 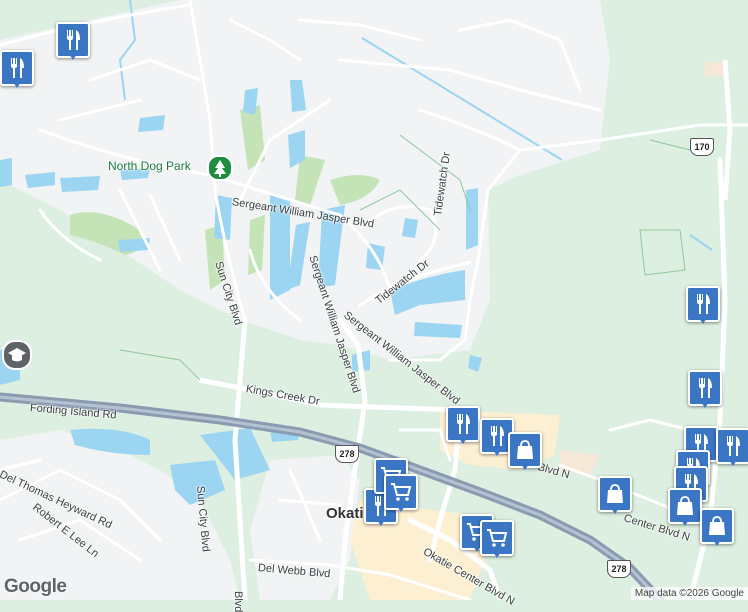 What do you see at coordinates (17, 355) in the screenshot?
I see `school-icon` at bounding box center [17, 355].